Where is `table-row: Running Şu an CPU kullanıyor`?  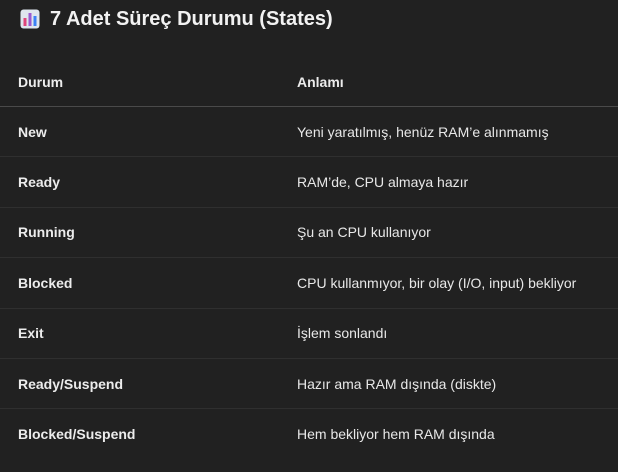
table-row: Running Şu an CPU kullanıyor is located at coordinates (309, 233).